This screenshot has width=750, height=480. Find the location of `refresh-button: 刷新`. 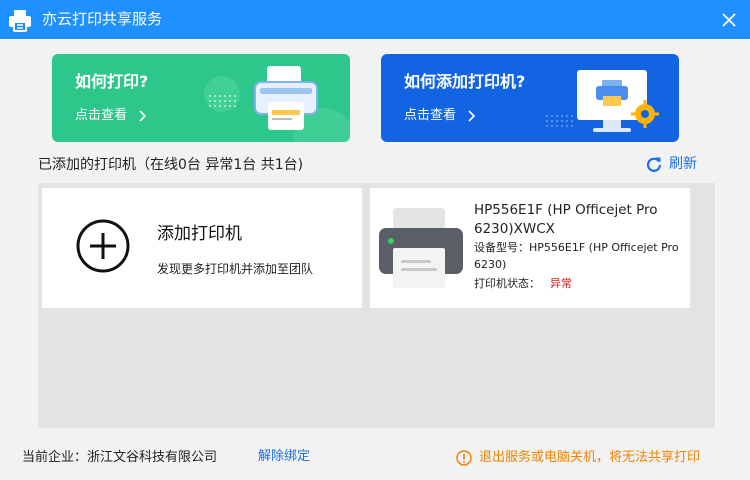

refresh-button: 刷新 is located at coordinates (671, 164).